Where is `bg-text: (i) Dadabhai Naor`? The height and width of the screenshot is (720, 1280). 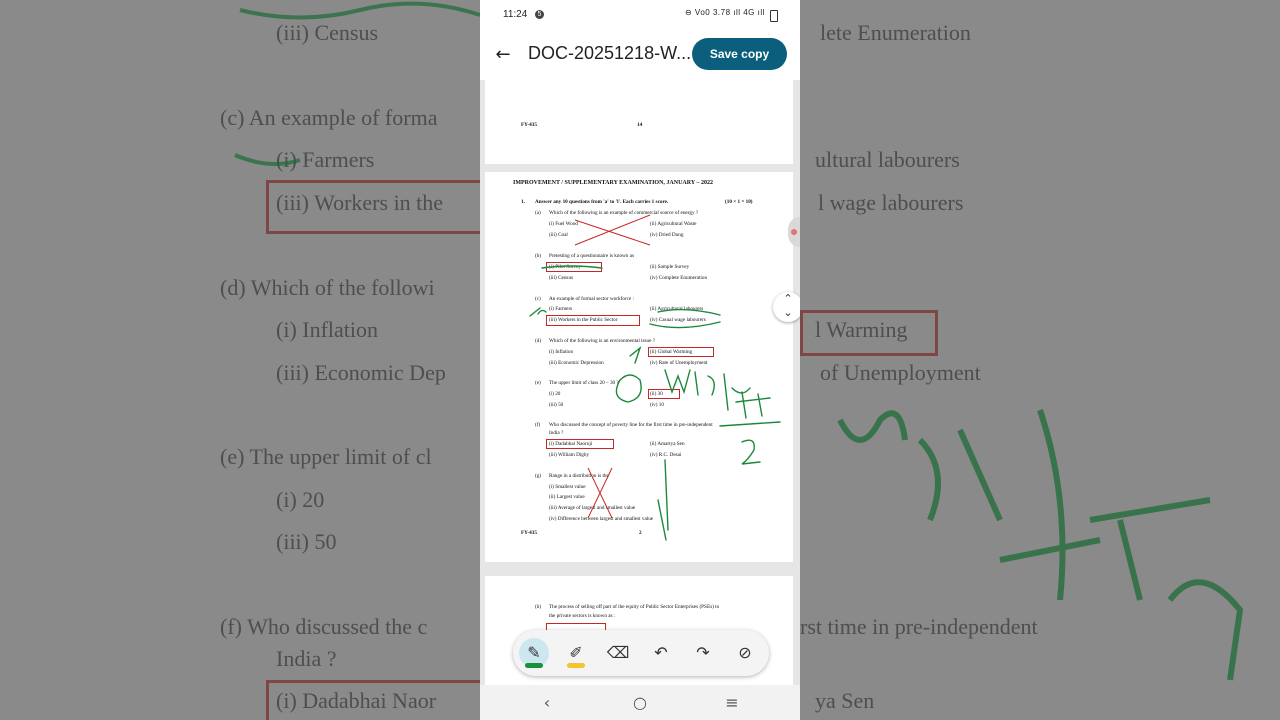 bg-text: (i) Dadabhai Naor is located at coordinates (356, 700).